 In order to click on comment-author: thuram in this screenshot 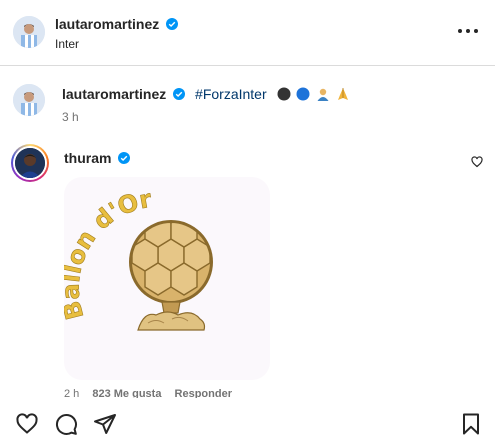, I will do `click(97, 158)`.